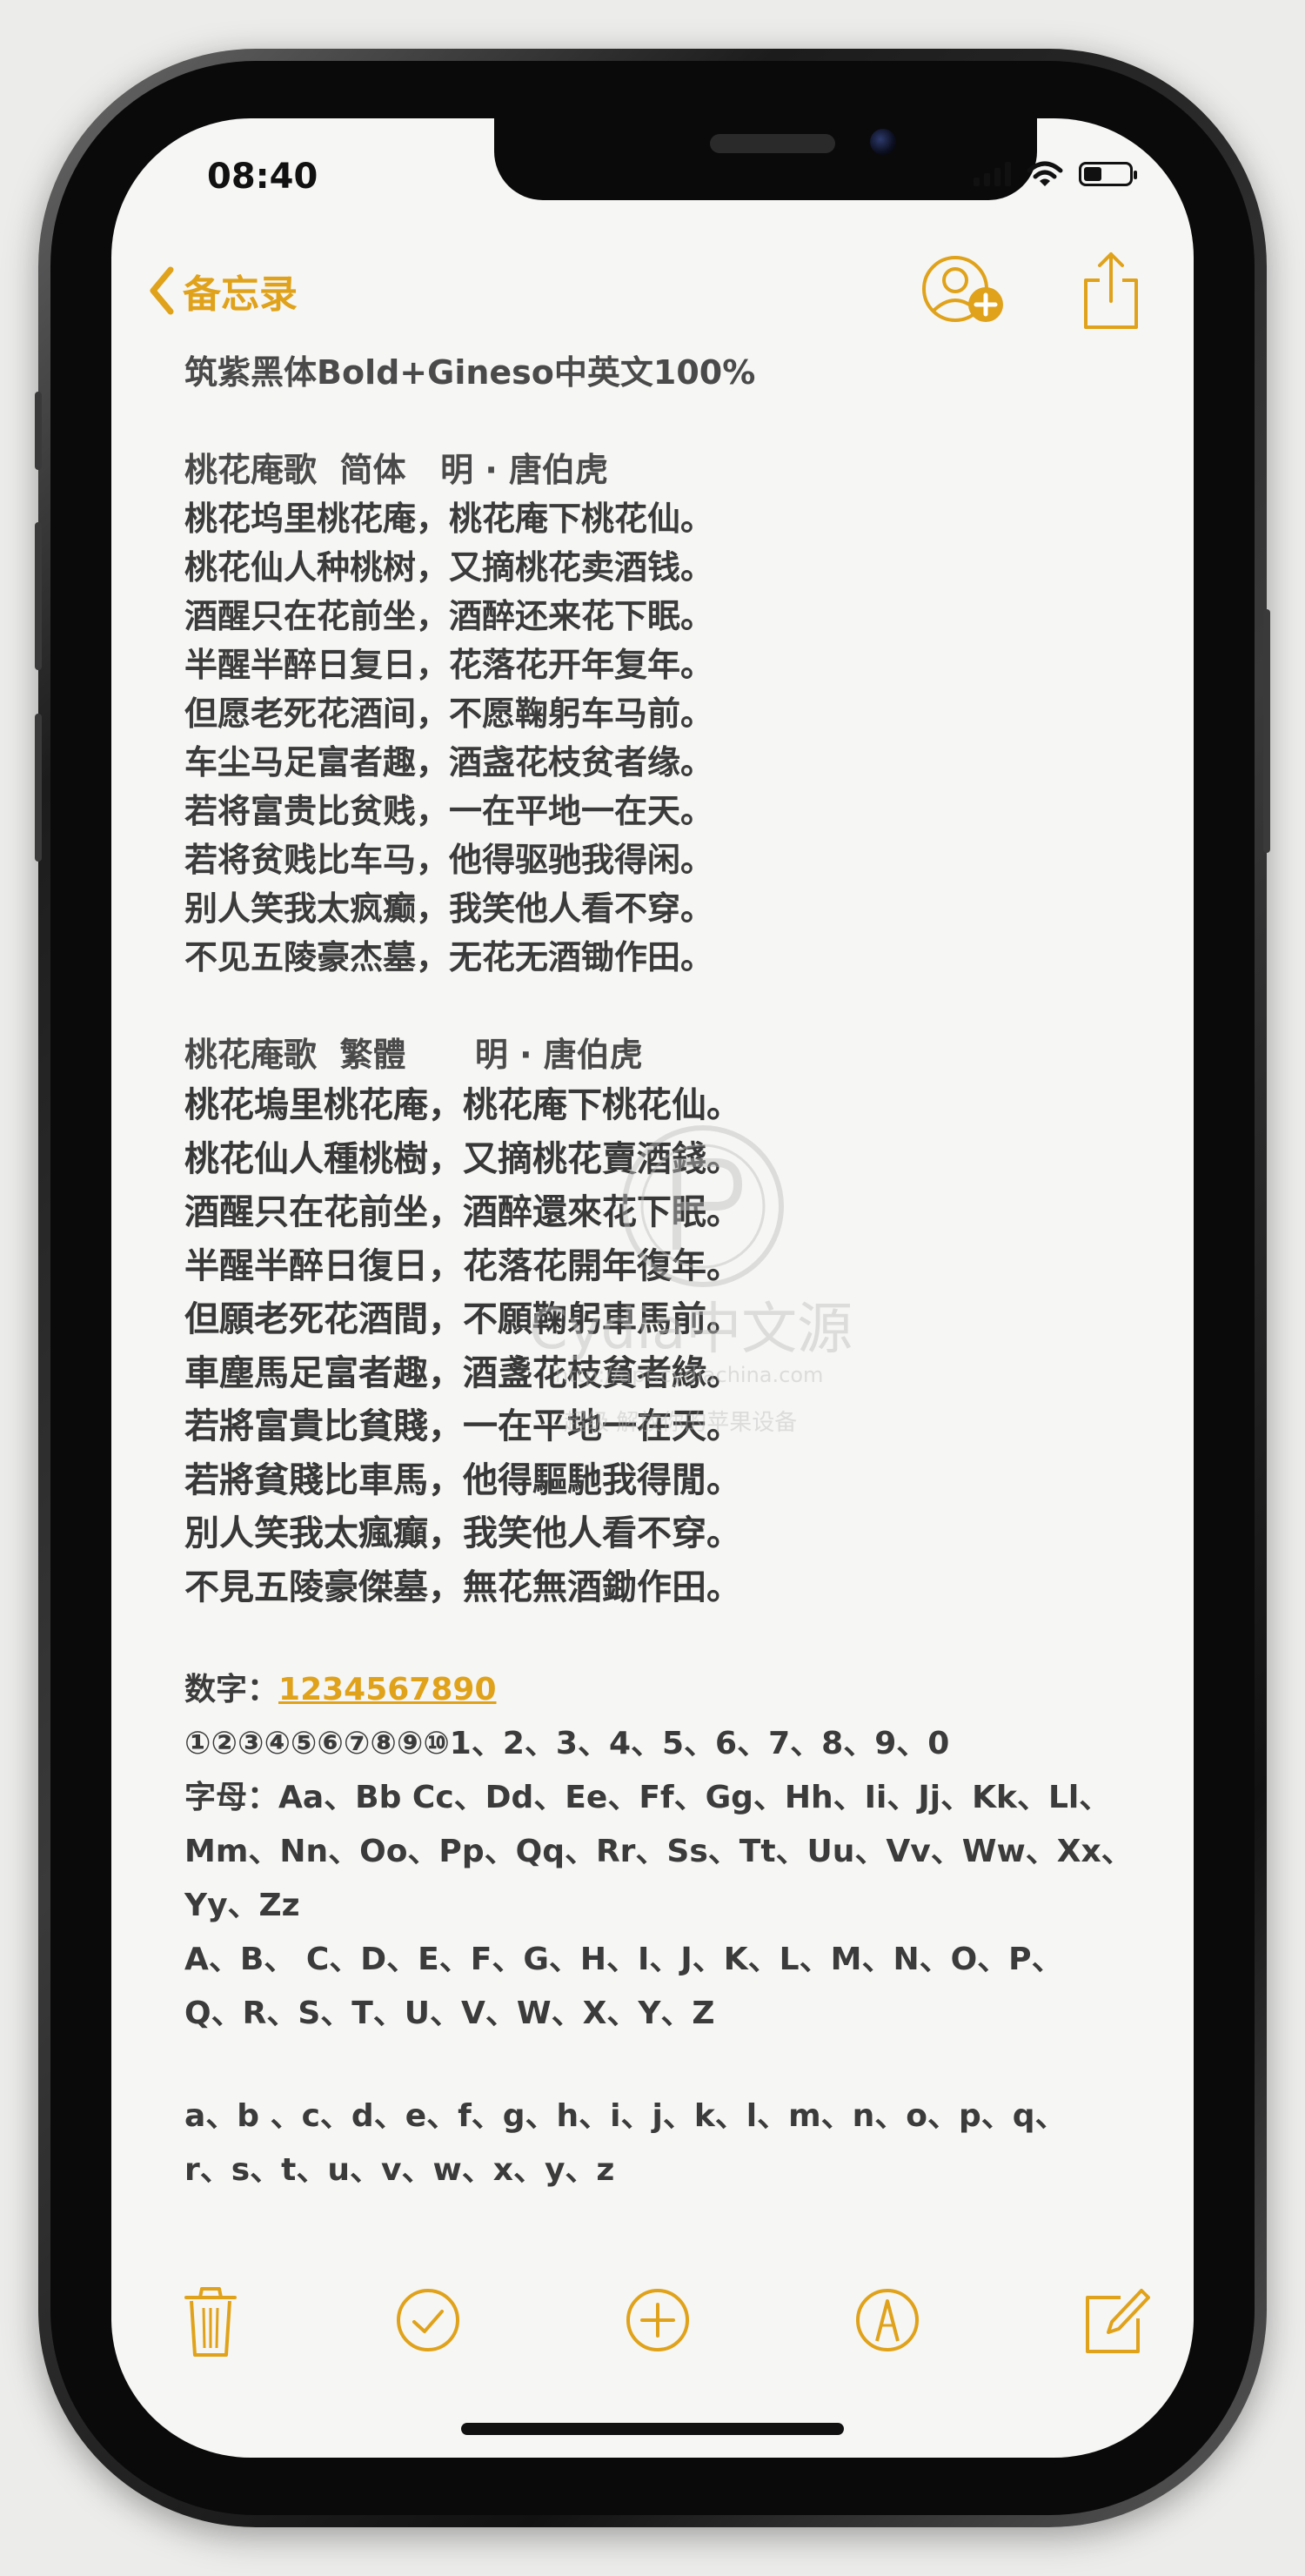 This screenshot has height=2576, width=1305. I want to click on poem-line: 酒醒只在花前坐，酒醉还来花下眠。, so click(449, 616).